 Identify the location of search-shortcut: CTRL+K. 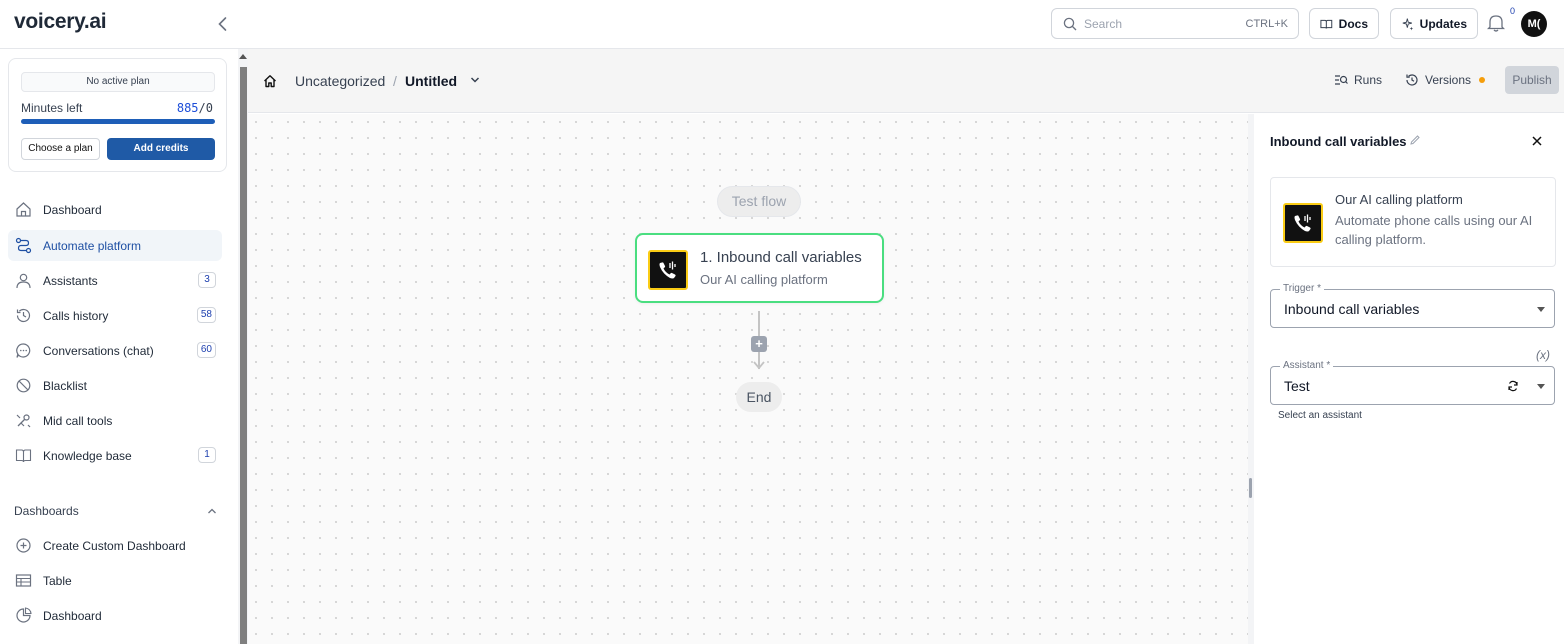
(1267, 24).